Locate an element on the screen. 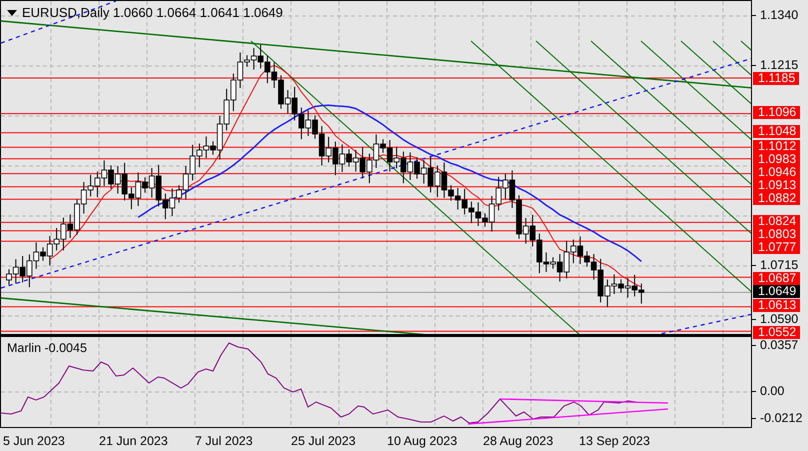 This screenshot has width=808, height=451. level-price-label: 1.0882 is located at coordinates (776, 199).